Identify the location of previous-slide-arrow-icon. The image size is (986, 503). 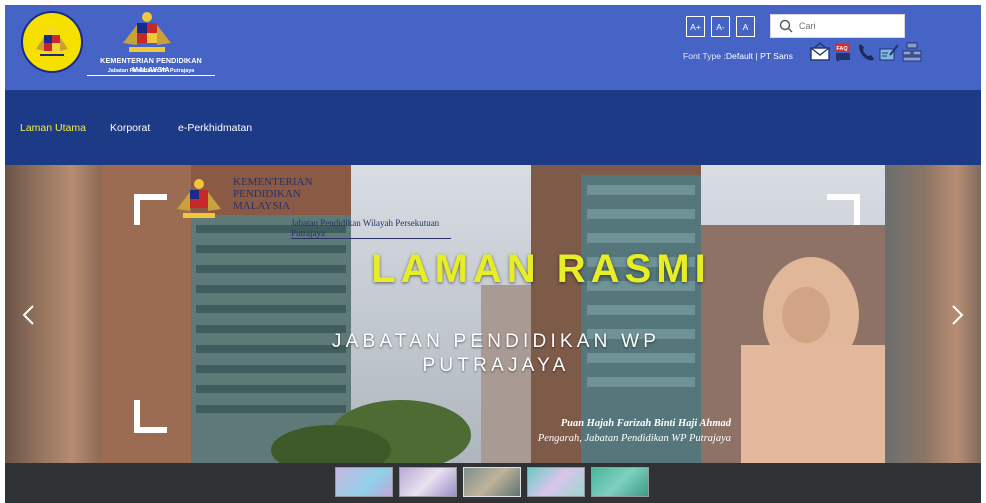
(29, 315).